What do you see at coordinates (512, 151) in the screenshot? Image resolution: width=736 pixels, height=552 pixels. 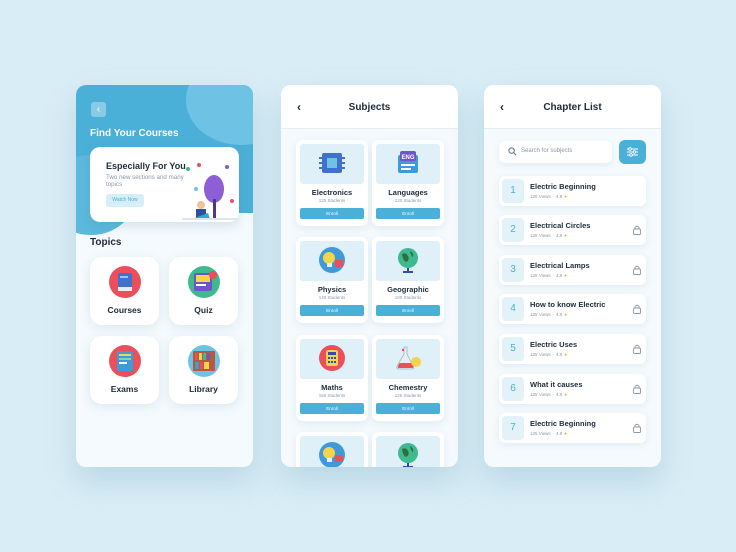 I see `search-icon` at bounding box center [512, 151].